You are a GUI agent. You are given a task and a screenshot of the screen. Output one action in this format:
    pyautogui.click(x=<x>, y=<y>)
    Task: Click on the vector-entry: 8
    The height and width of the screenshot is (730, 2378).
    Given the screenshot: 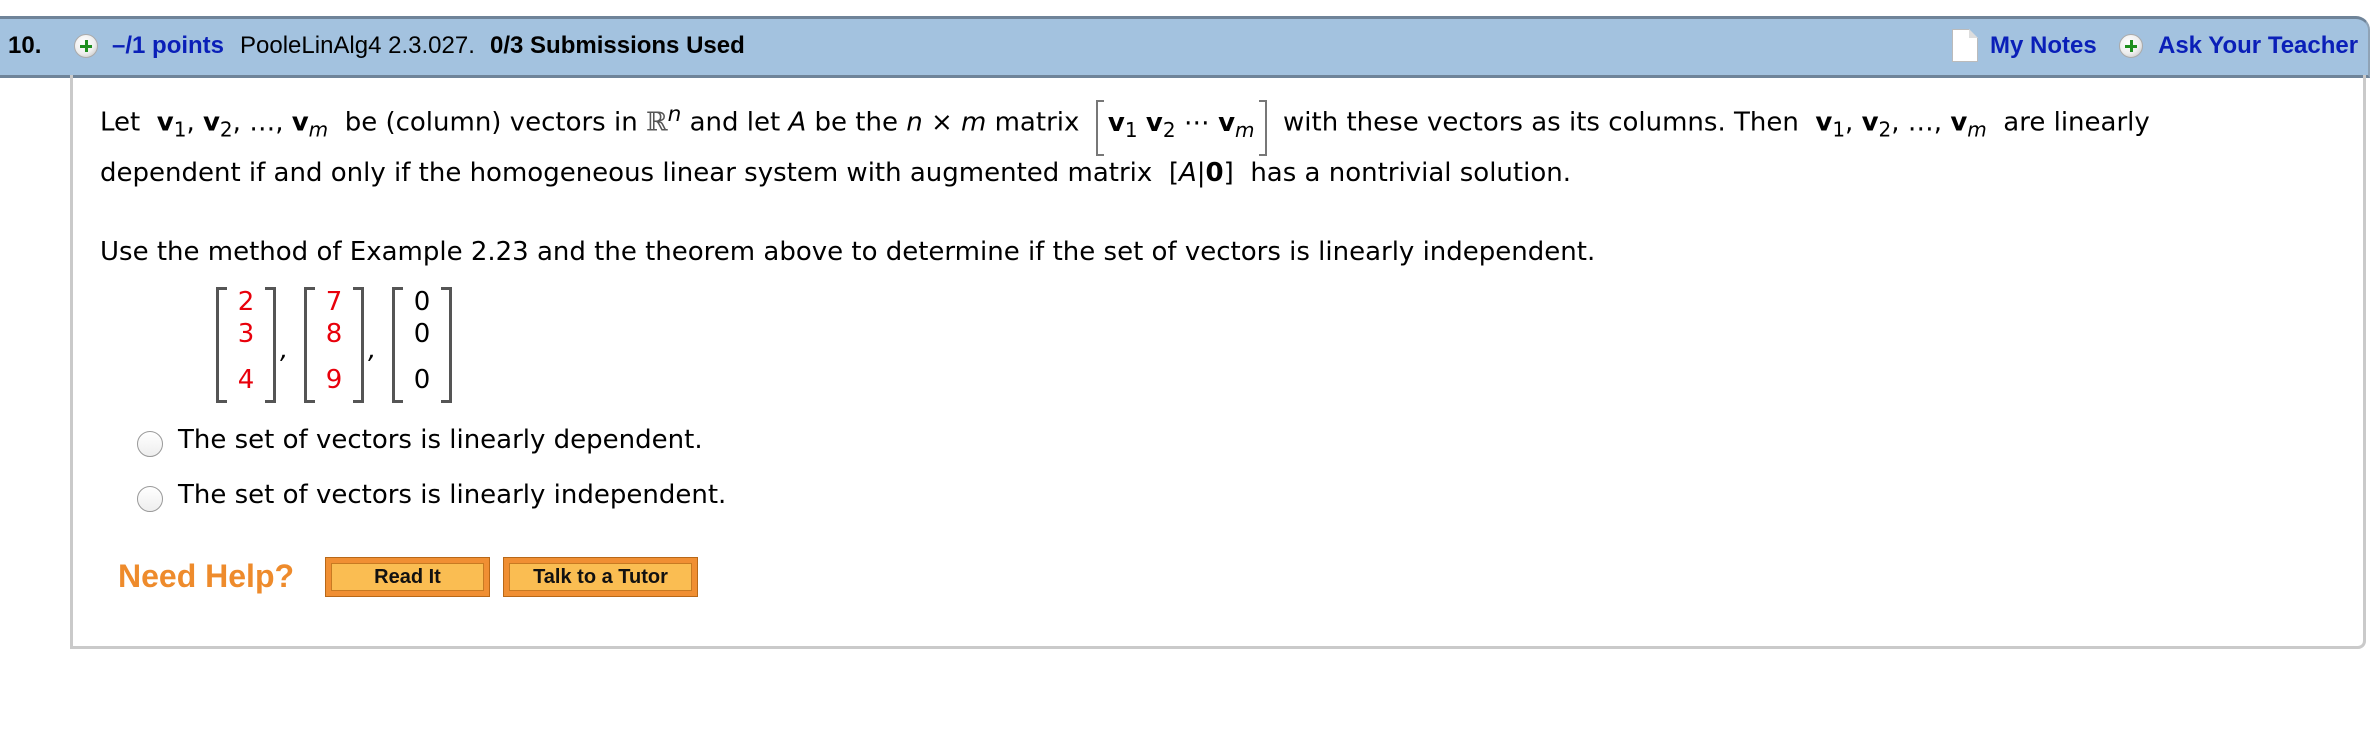 What is the action you would take?
    pyautogui.click(x=334, y=334)
    